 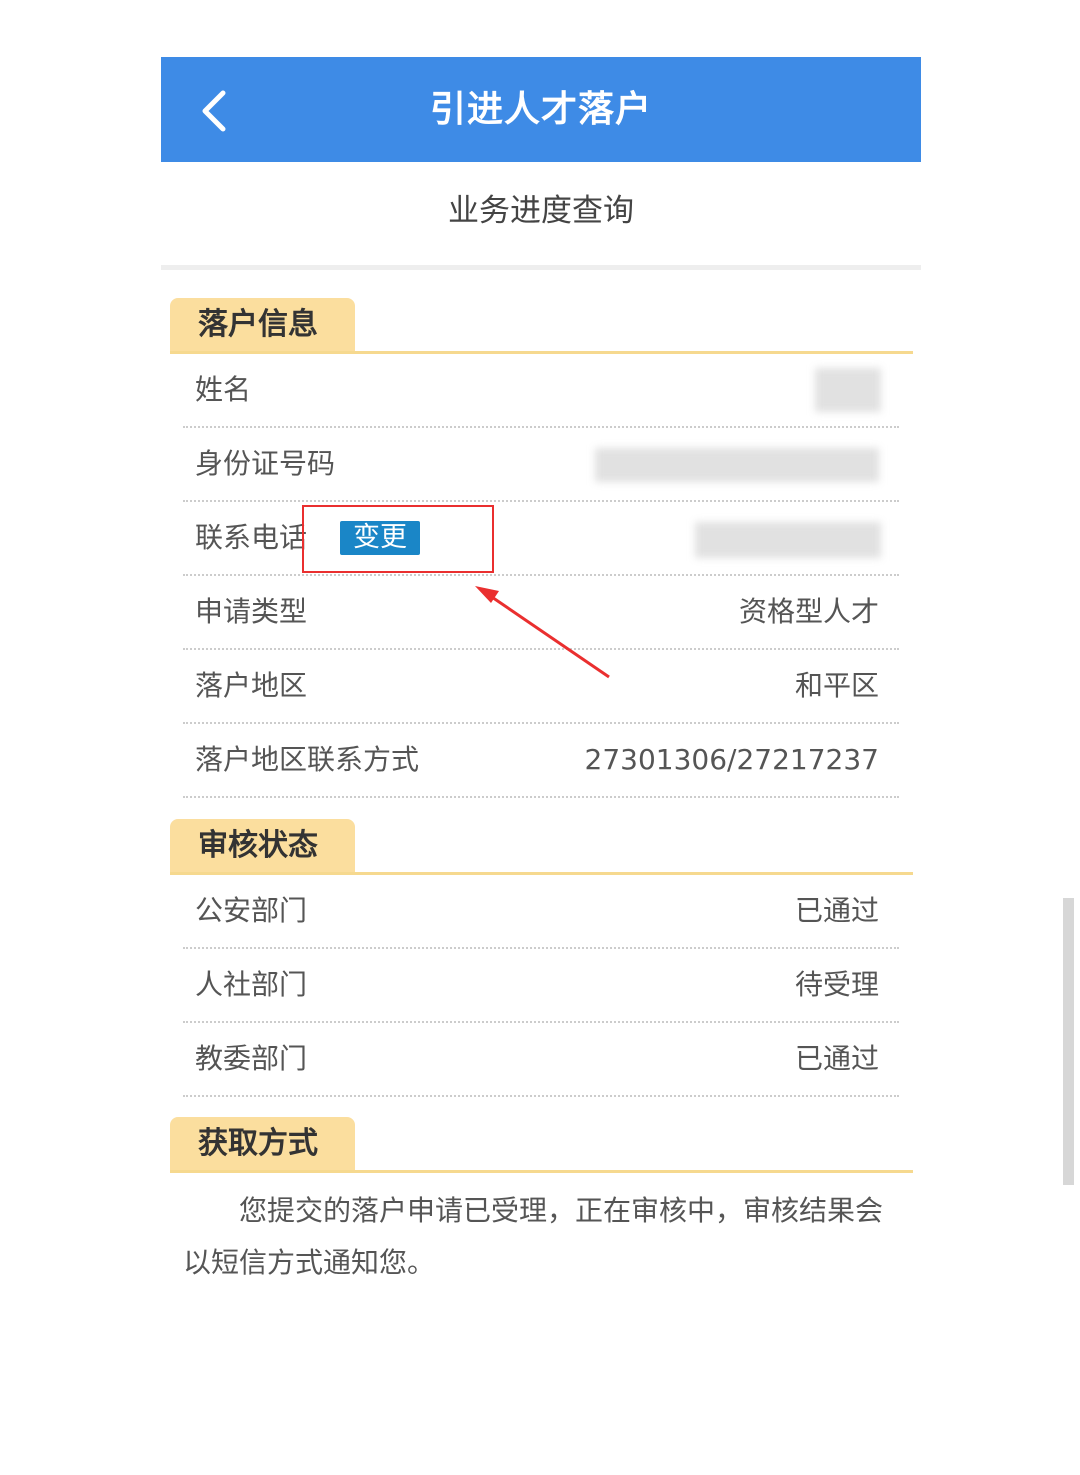 I want to click on scrollbar, so click(x=1068, y=1041).